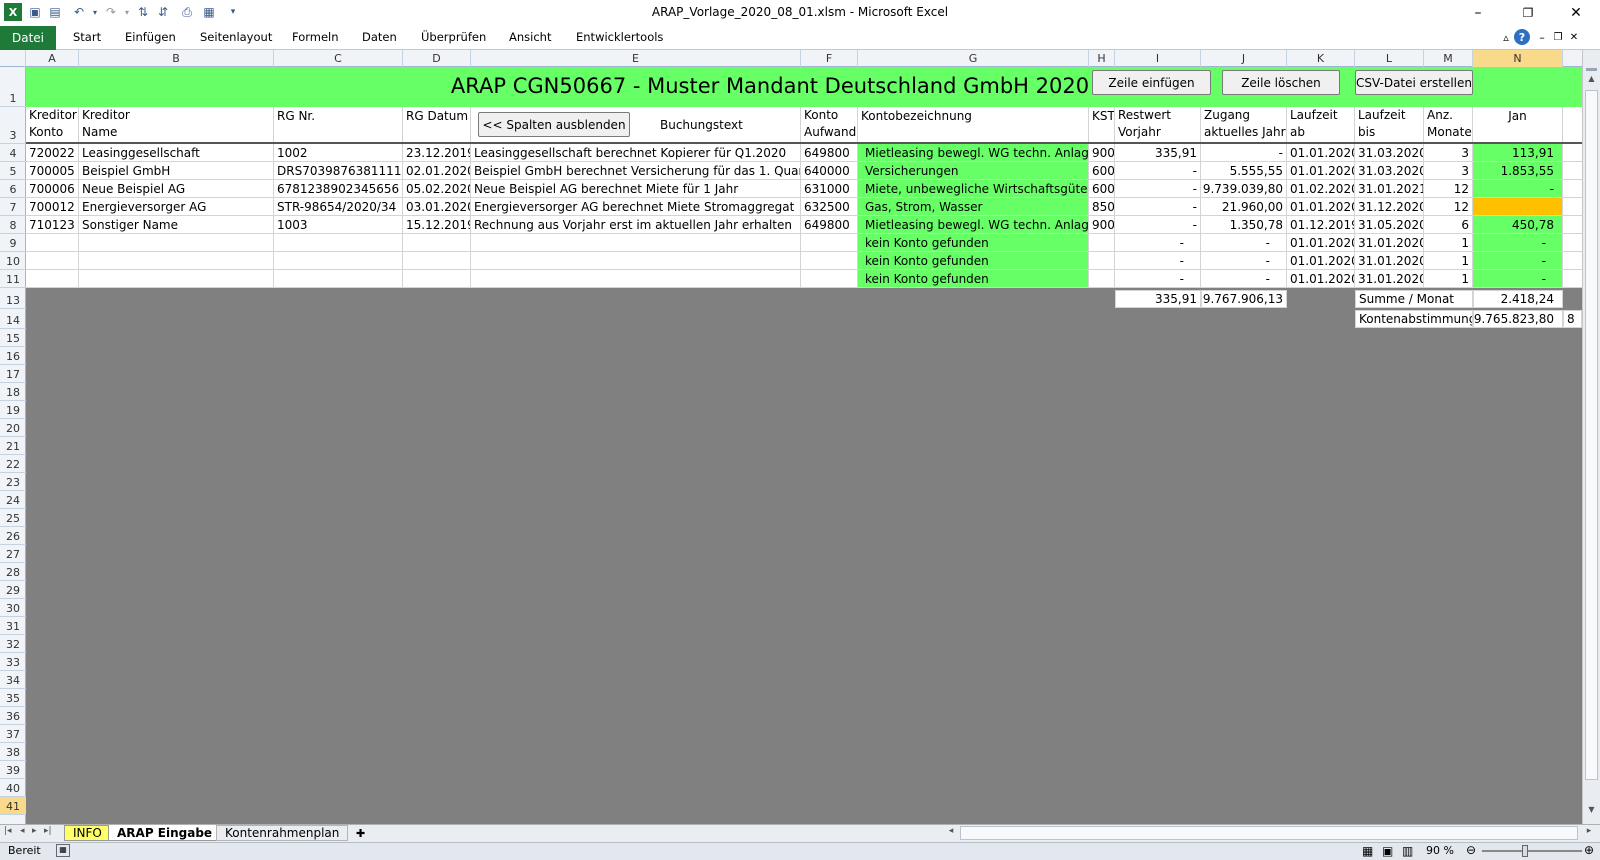 The image size is (1600, 860). I want to click on total-zugang: 9.767.906,13, so click(1244, 299).